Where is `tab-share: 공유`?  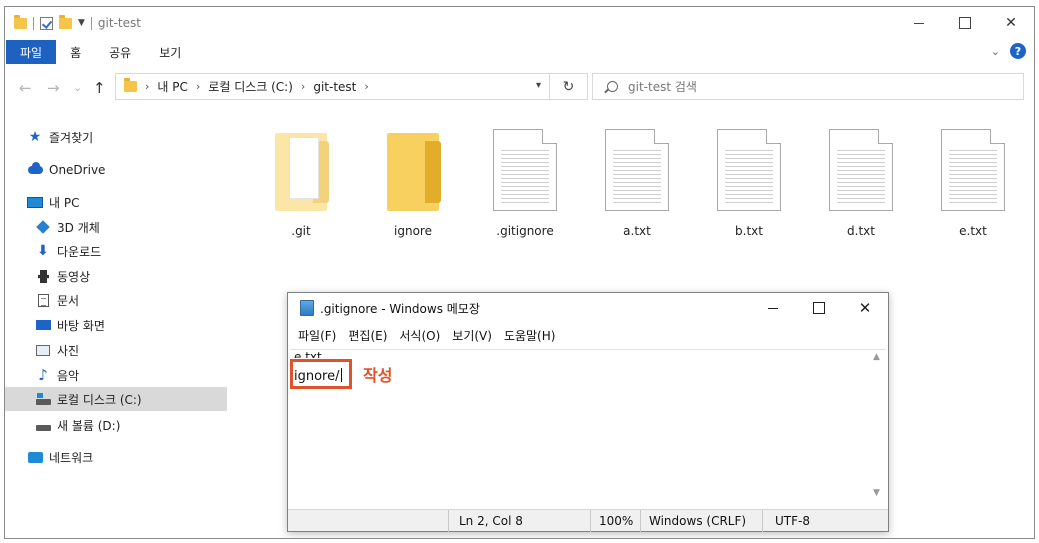
tab-share: 공유 is located at coordinates (120, 52).